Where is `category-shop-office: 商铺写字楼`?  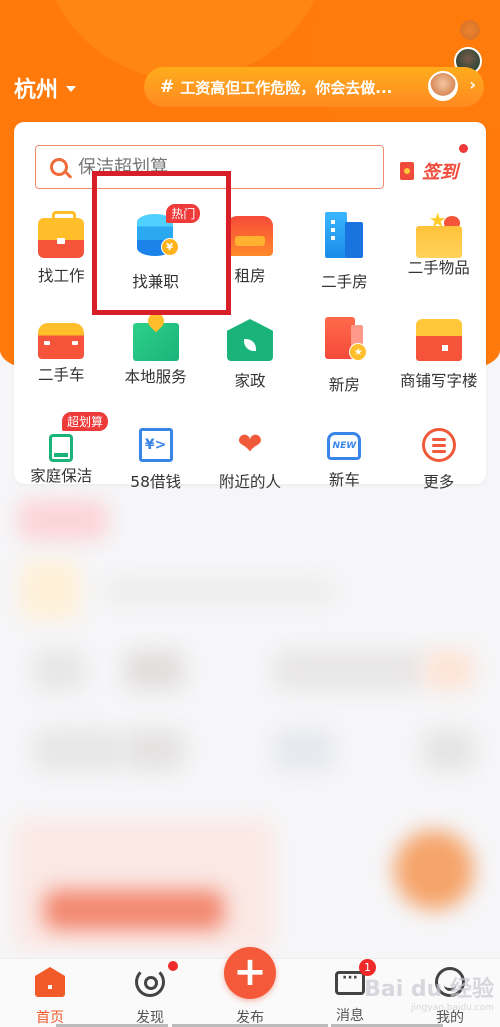 category-shop-office: 商铺写字楼 is located at coordinates (439, 364).